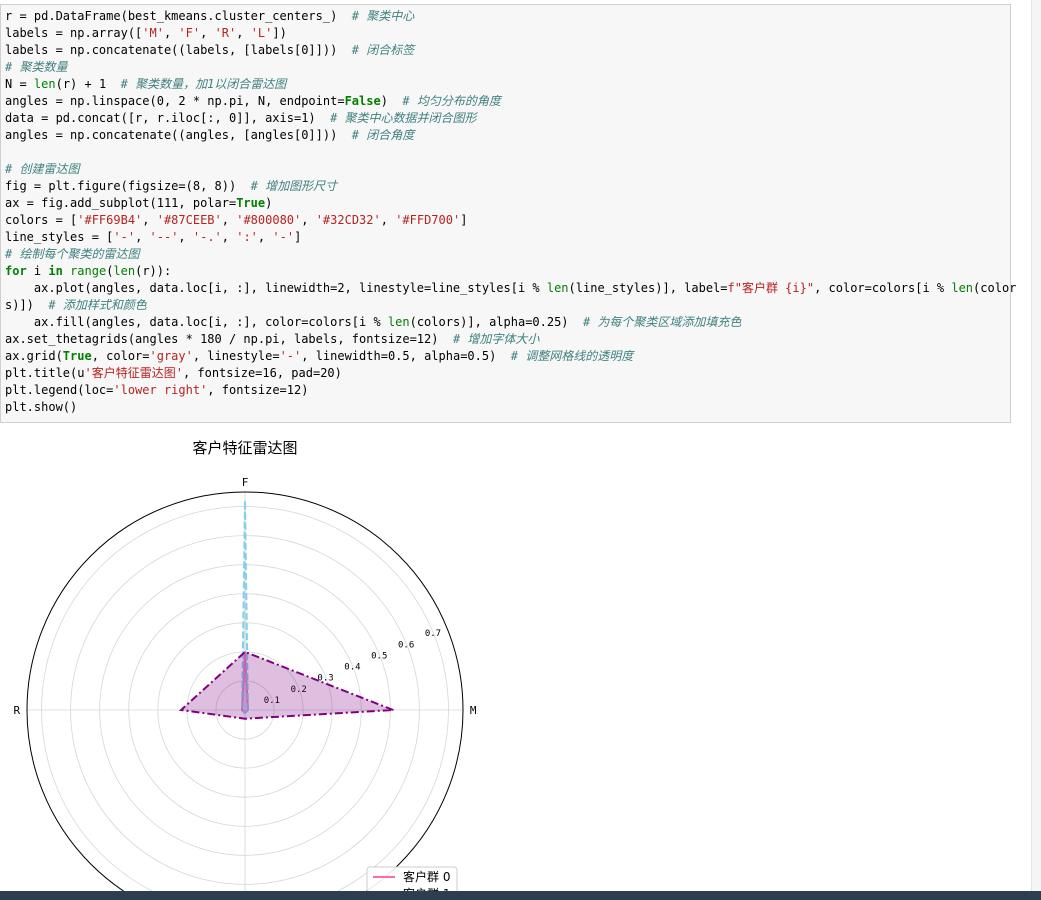  I want to click on chart-title: 客户特征雷达图, so click(244, 448).